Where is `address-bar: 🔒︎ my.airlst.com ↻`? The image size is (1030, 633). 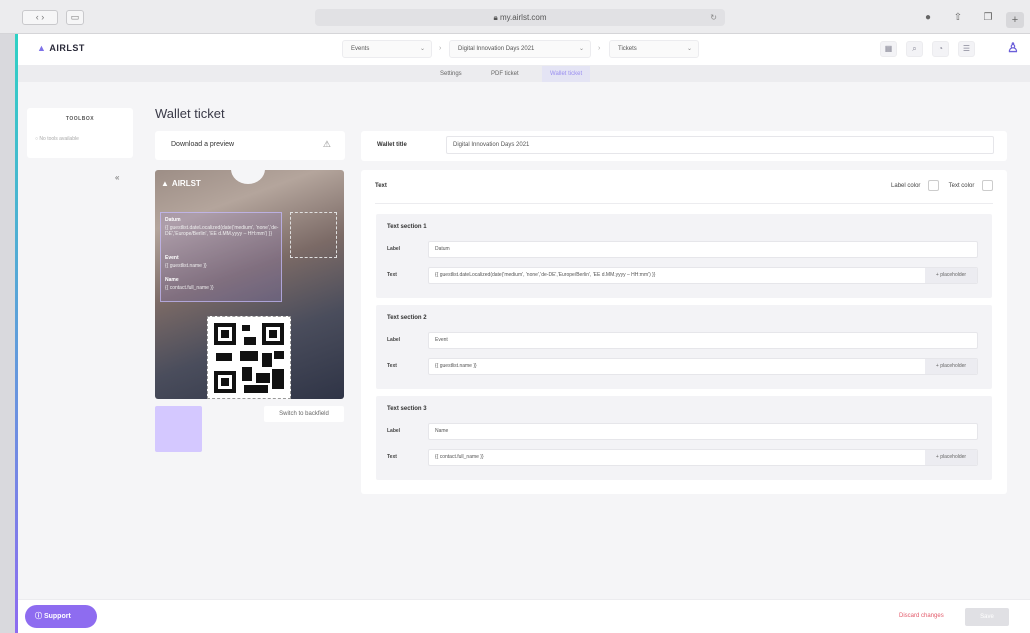
address-bar: 🔒︎ my.airlst.com ↻ is located at coordinates (520, 17).